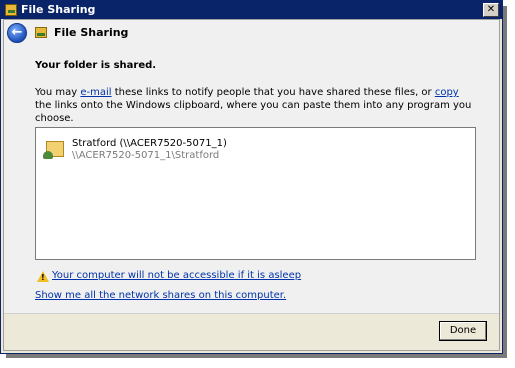  What do you see at coordinates (17, 33) in the screenshot?
I see `back-button: ←` at bounding box center [17, 33].